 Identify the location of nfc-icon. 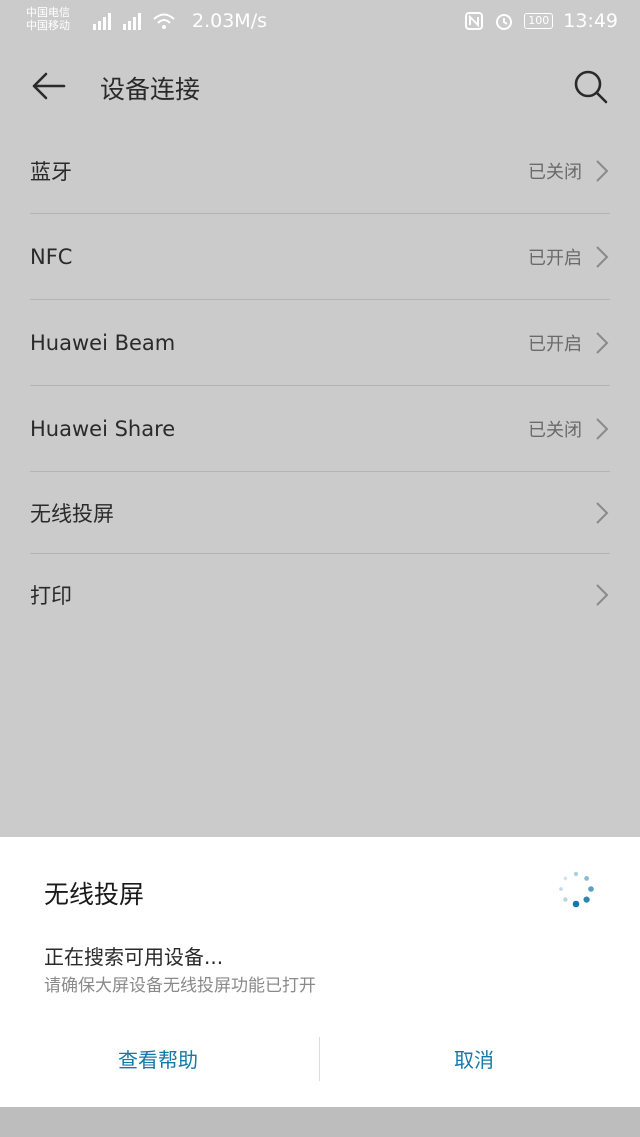
(474, 21).